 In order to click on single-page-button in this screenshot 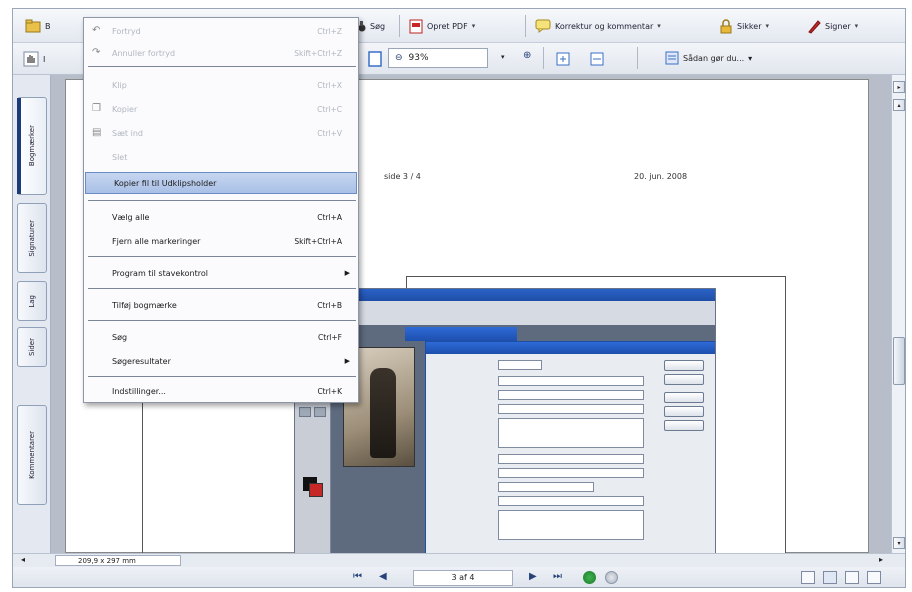, I will do `click(375, 59)`.